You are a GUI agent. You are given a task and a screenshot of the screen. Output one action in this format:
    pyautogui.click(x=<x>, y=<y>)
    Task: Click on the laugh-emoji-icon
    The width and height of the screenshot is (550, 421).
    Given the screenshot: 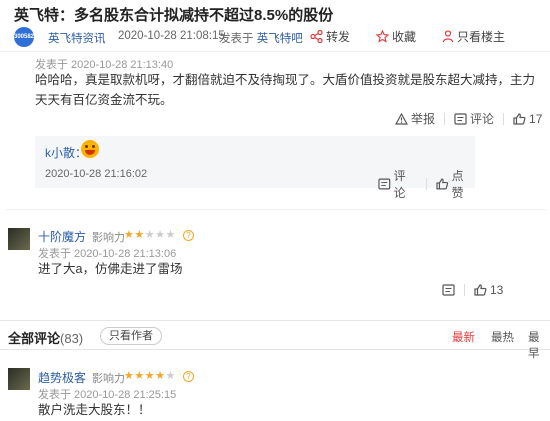 What is the action you would take?
    pyautogui.click(x=90, y=149)
    